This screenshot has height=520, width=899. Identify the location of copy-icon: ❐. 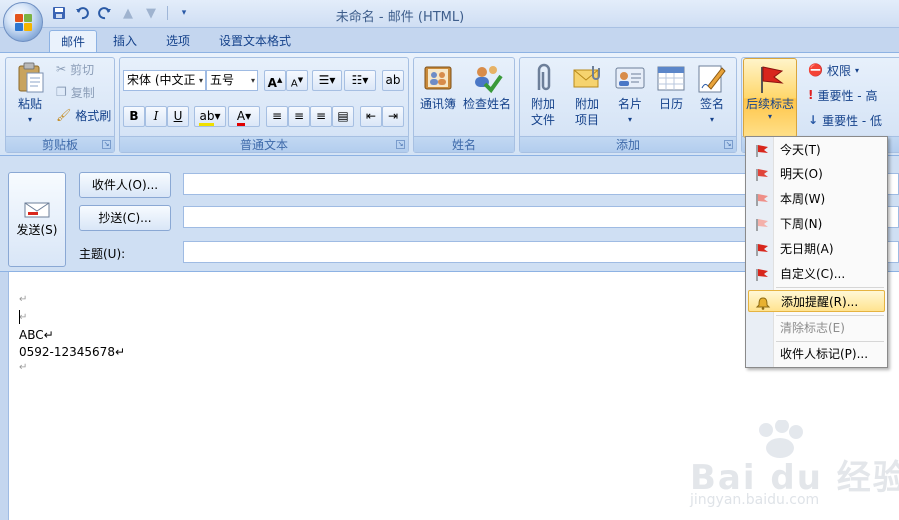
(61, 92).